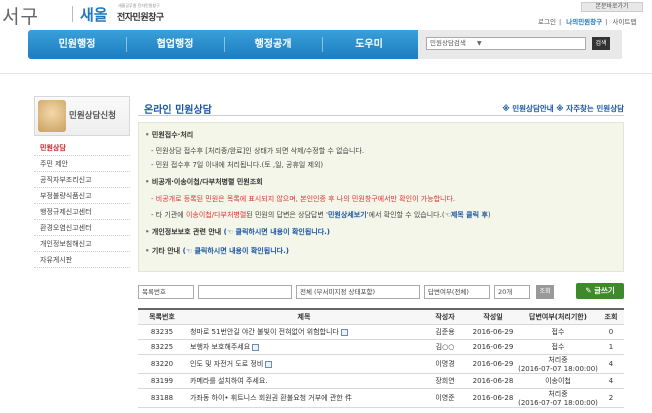  Describe the element at coordinates (558, 317) in the screenshot. I see `col-header-answer: 답변여부(처리기한)` at that location.